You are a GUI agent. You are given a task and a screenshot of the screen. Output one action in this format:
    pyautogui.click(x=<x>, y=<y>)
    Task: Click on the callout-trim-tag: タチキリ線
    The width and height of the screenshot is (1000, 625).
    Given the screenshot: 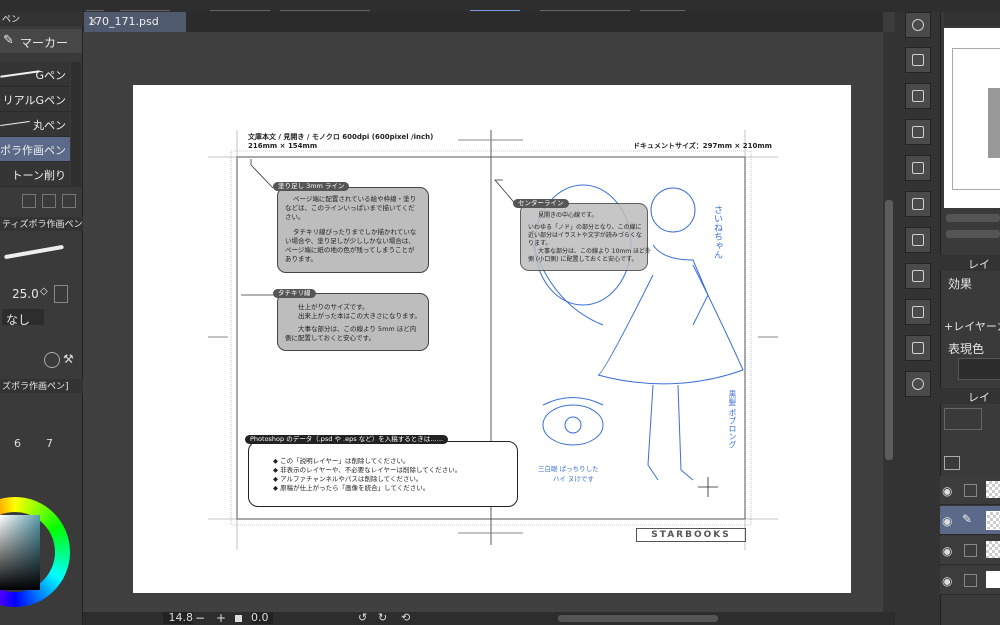 What is the action you would take?
    pyautogui.click(x=294, y=293)
    